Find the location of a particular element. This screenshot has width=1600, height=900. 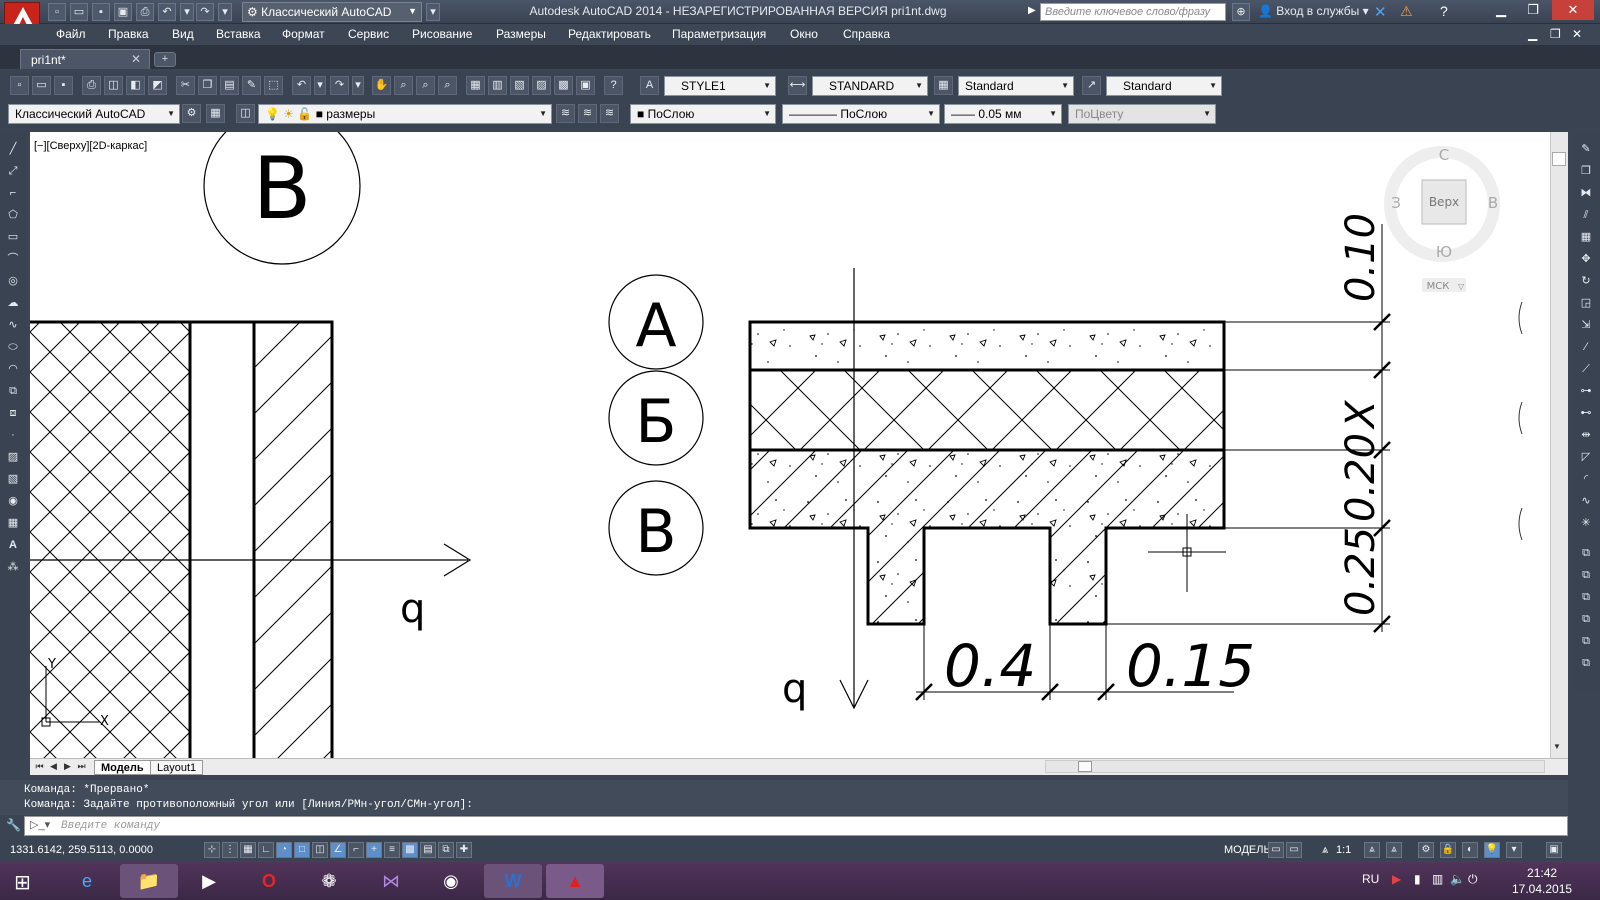

gradient-icon: ▧ is located at coordinates (13, 479).